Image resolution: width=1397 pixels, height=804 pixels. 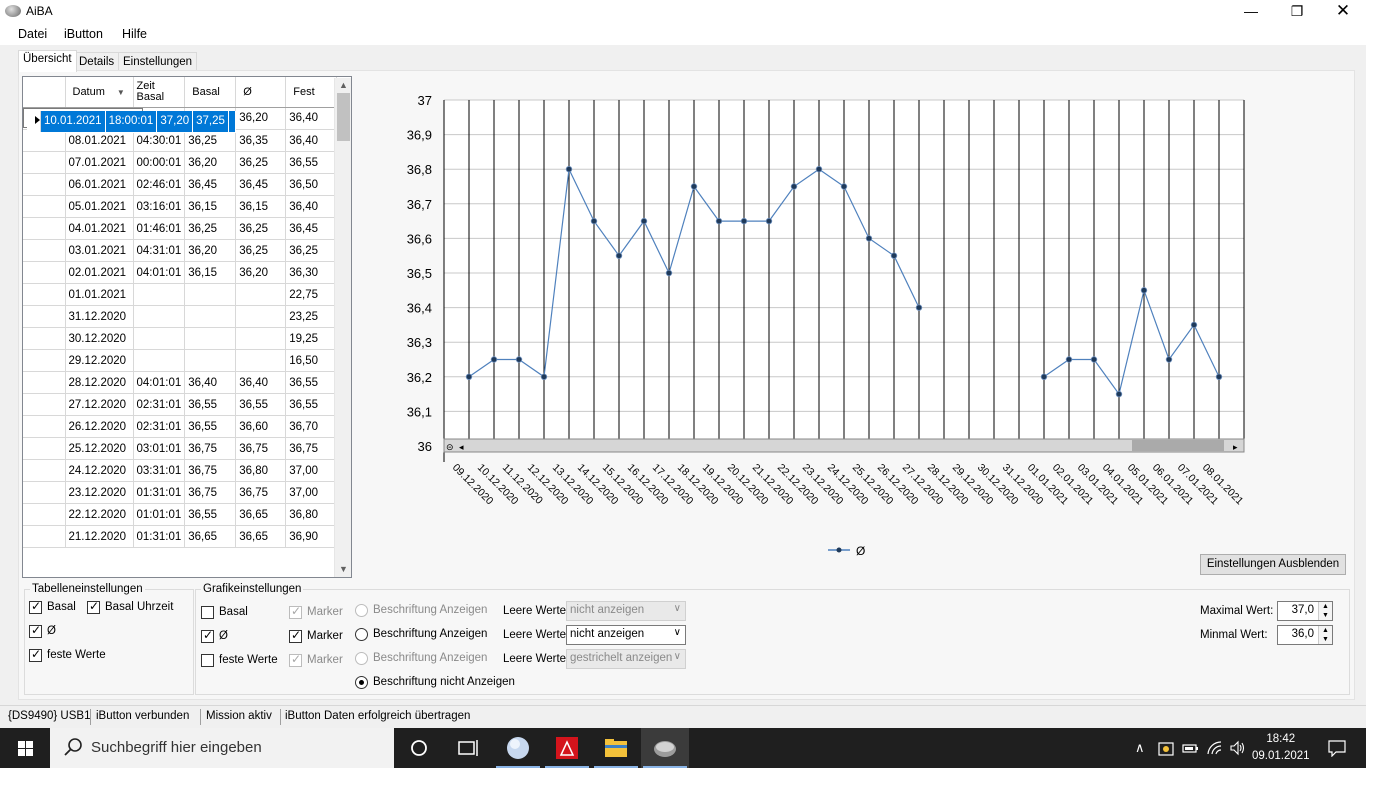 I want to click on menu-hilfe: Hilfe, so click(x=134, y=34).